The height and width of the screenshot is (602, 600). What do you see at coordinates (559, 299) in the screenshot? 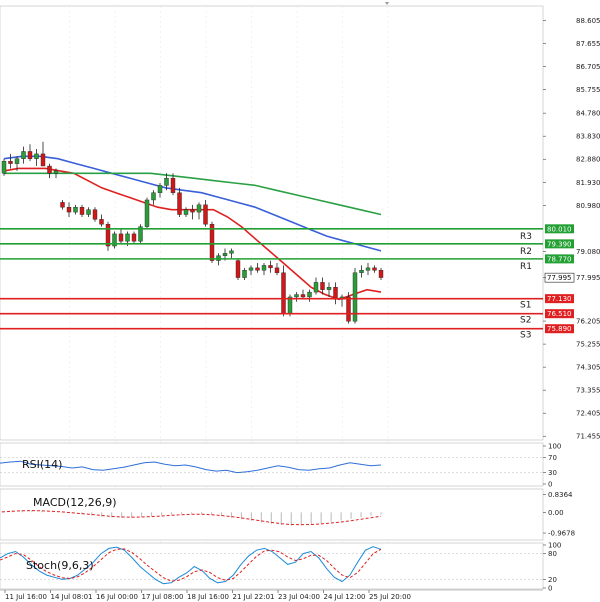
I see `level-value-s1: 77.130` at bounding box center [559, 299].